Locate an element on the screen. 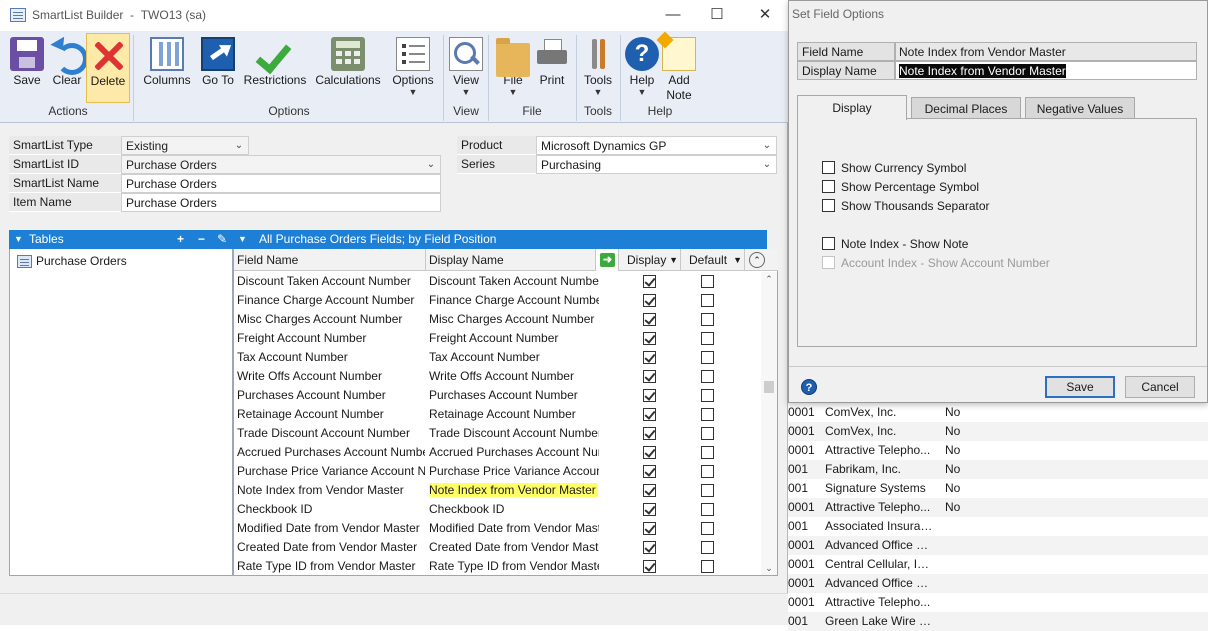 This screenshot has height=631, width=1208. help-button: ? Help ▼ is located at coordinates (642, 69).